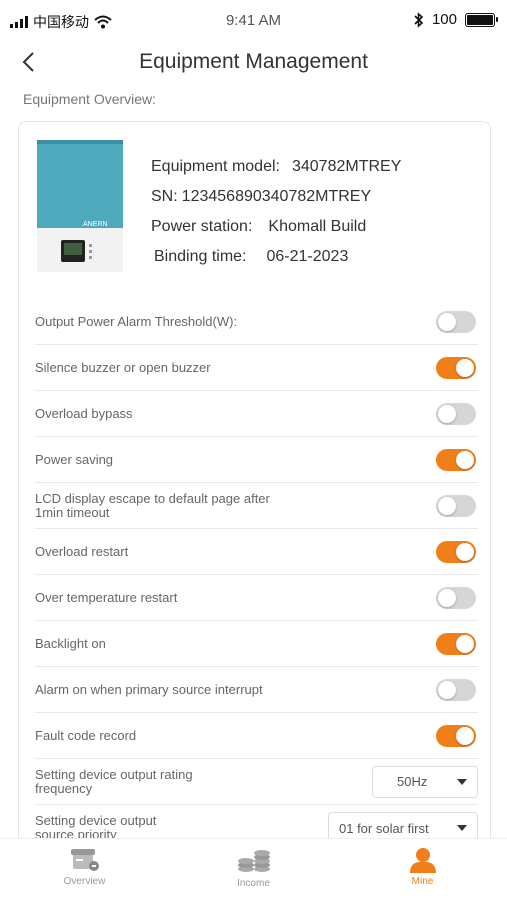 This screenshot has height=900, width=507. What do you see at coordinates (256, 552) in the screenshot?
I see `setting-row: Overload restart` at bounding box center [256, 552].